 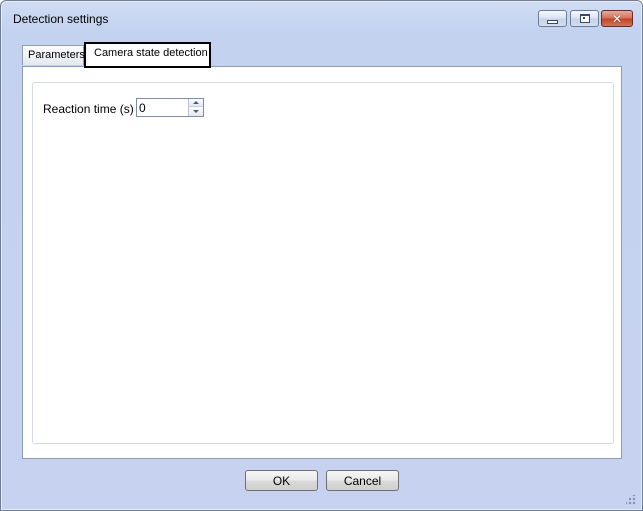 I want to click on chevron-up-icon, so click(x=196, y=102).